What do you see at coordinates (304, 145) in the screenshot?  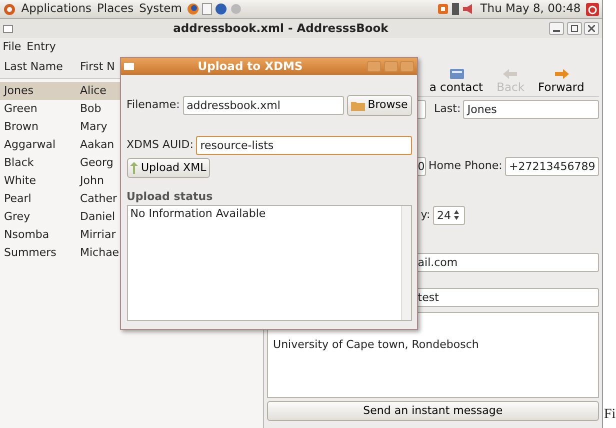 I see `auid-field: resource-lists` at bounding box center [304, 145].